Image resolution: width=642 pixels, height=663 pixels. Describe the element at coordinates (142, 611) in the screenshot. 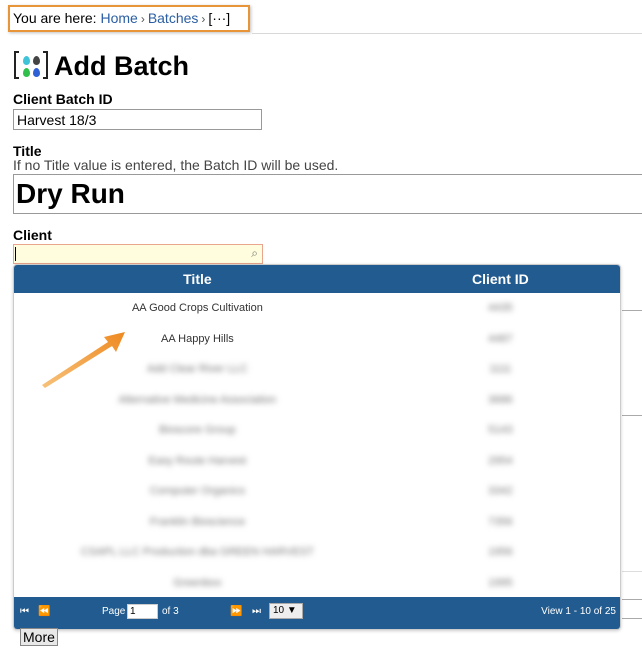

I see `page-number-input` at that location.